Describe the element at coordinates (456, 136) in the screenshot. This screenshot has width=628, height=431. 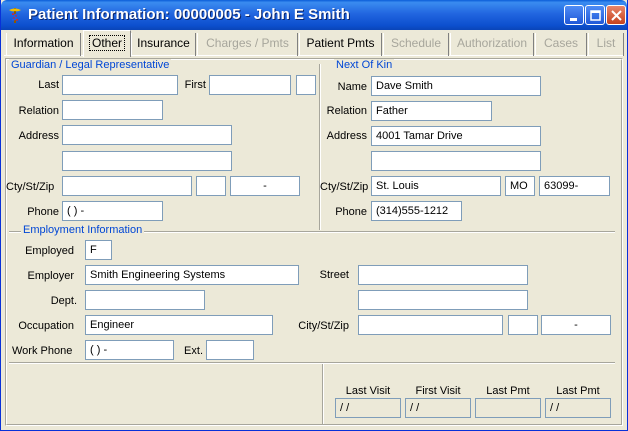
I see `kin-address1-input: 4001 Tamar Drive` at that location.